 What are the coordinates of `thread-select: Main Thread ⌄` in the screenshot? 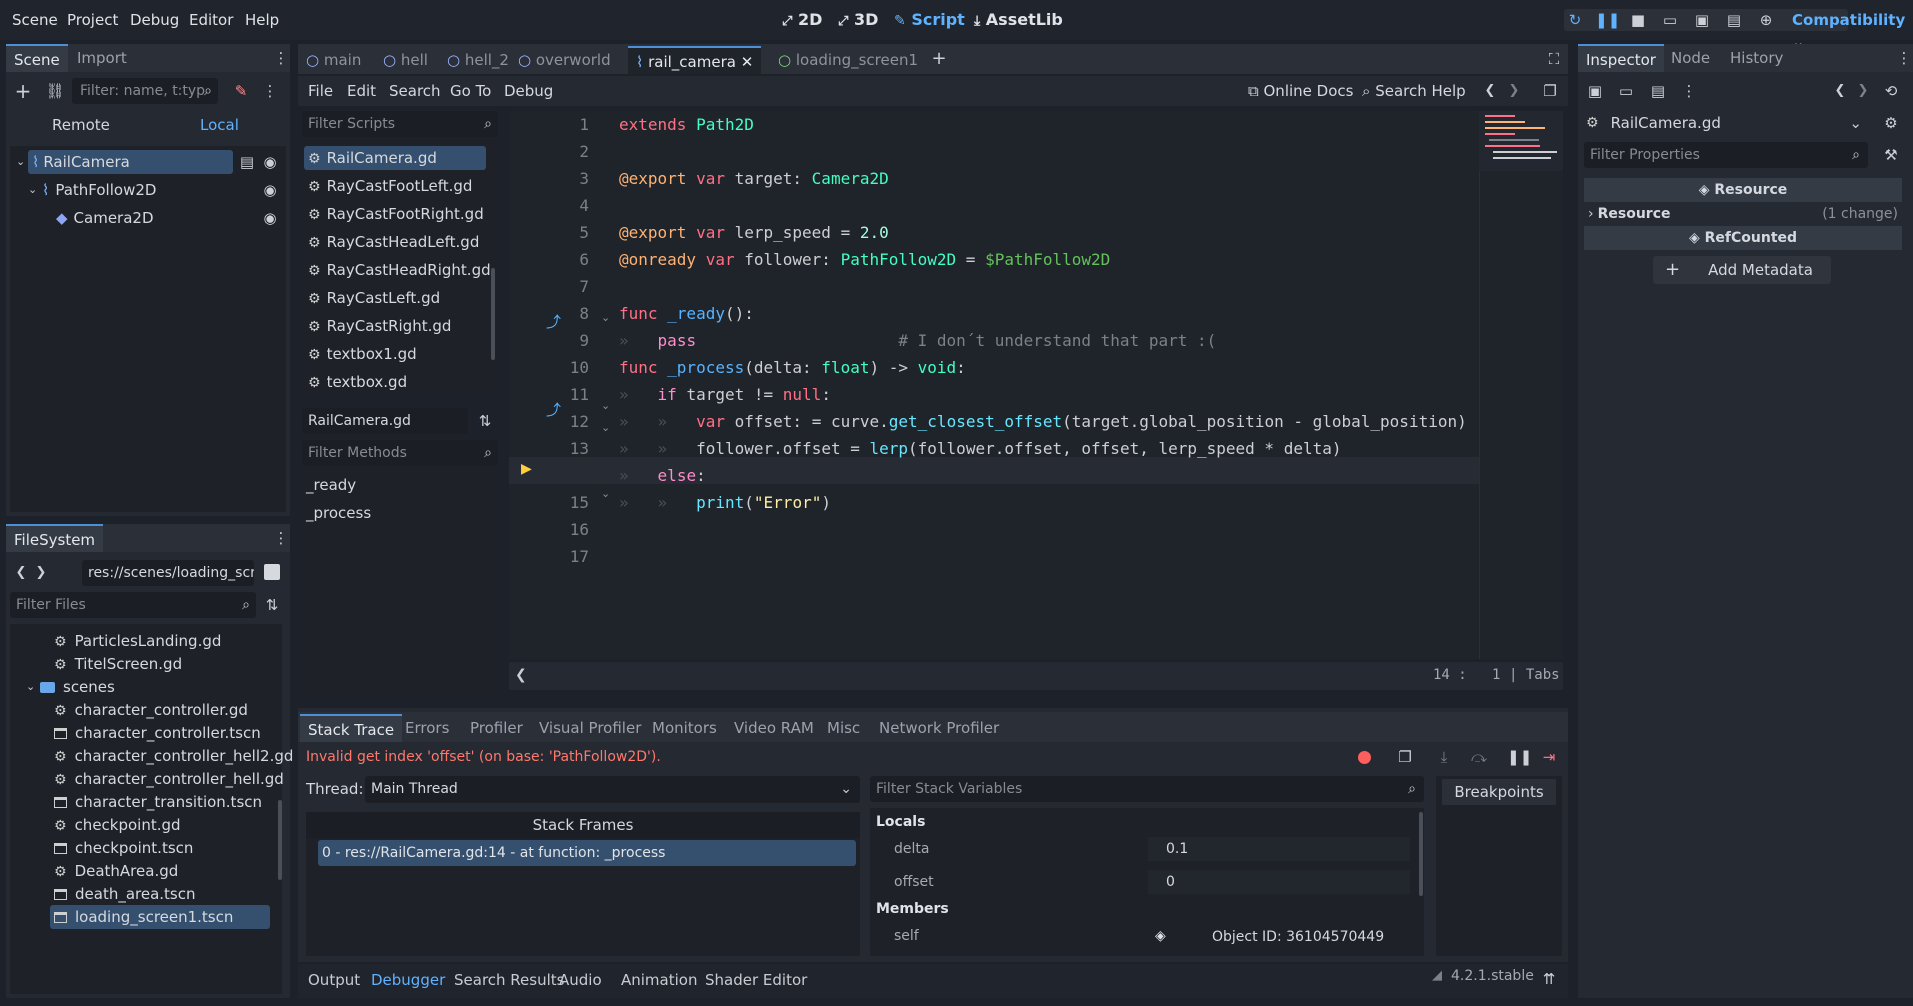 It's located at (612, 789).